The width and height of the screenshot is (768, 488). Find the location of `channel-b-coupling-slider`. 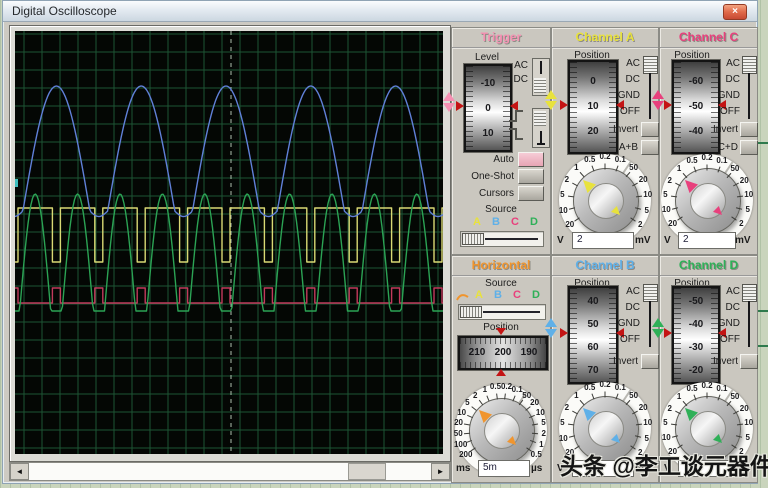

channel-b-coupling-slider is located at coordinates (650, 317).